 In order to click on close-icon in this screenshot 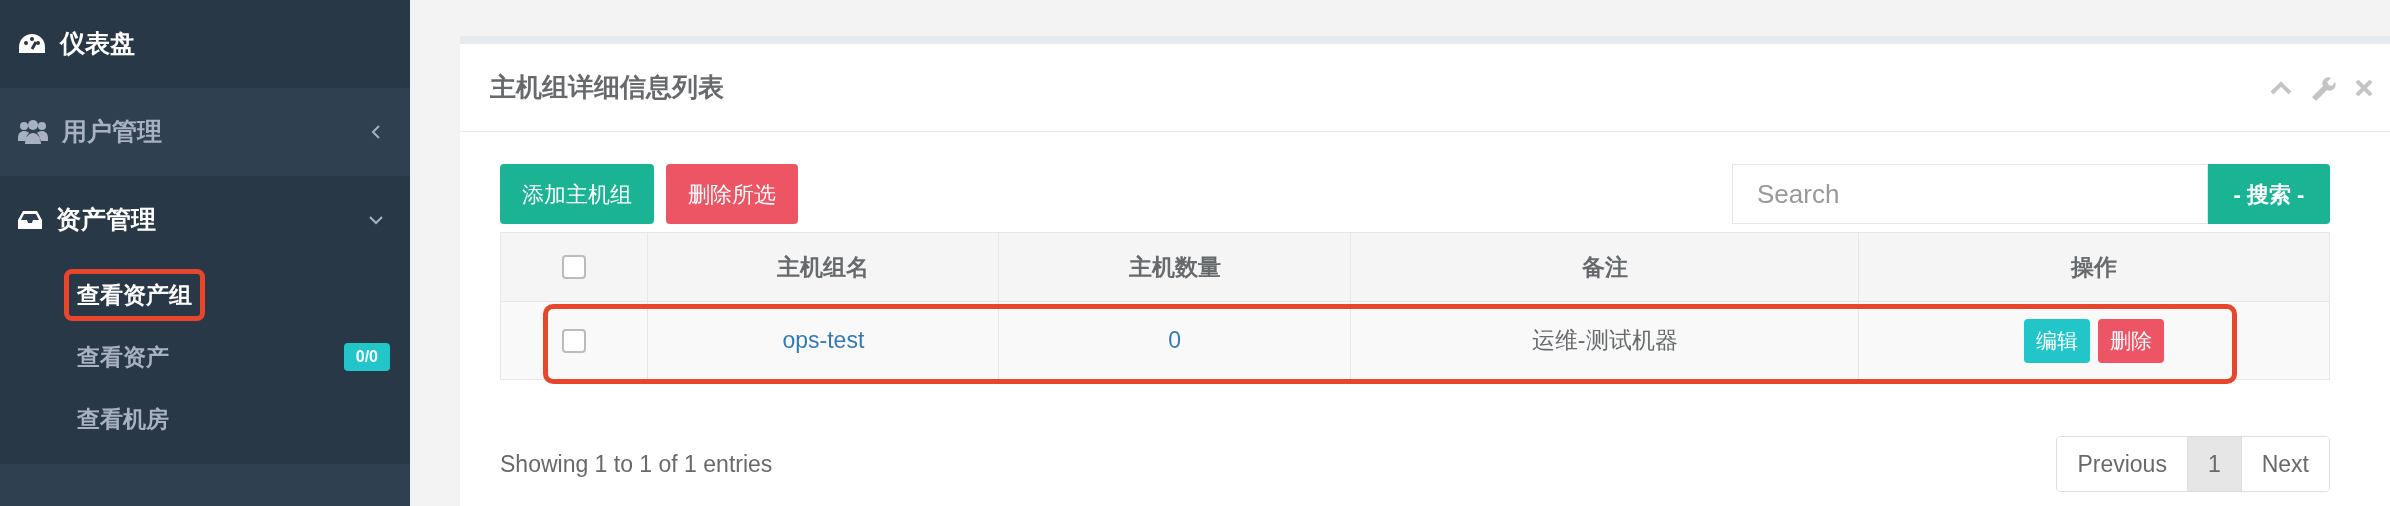, I will do `click(2364, 87)`.